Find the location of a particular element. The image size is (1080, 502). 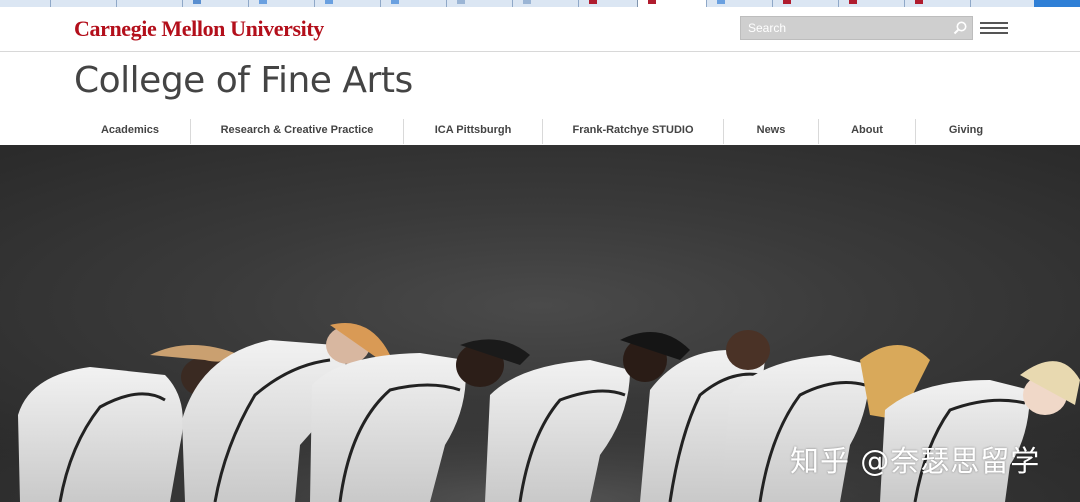

nav-item-ica-pittsburgh: ICA Pittsburgh is located at coordinates (473, 131).